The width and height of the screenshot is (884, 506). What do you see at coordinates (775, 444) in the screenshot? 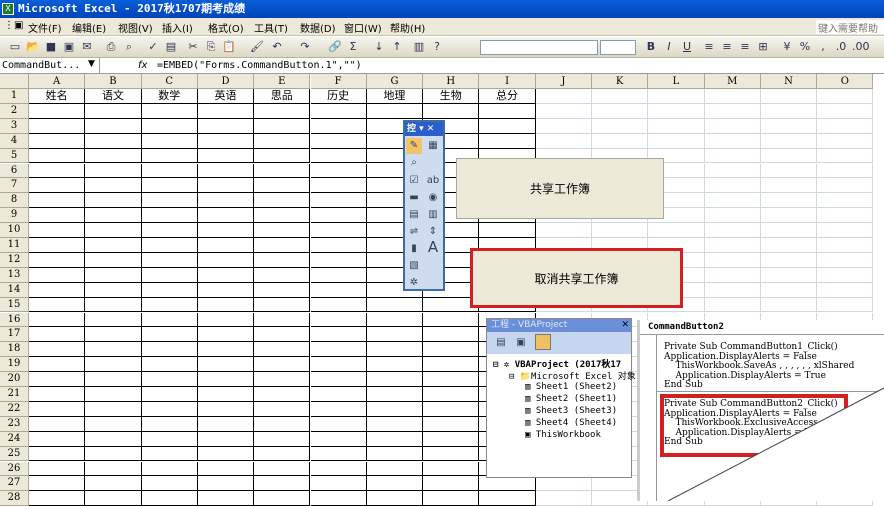
I see `page-curl` at bounding box center [775, 444].